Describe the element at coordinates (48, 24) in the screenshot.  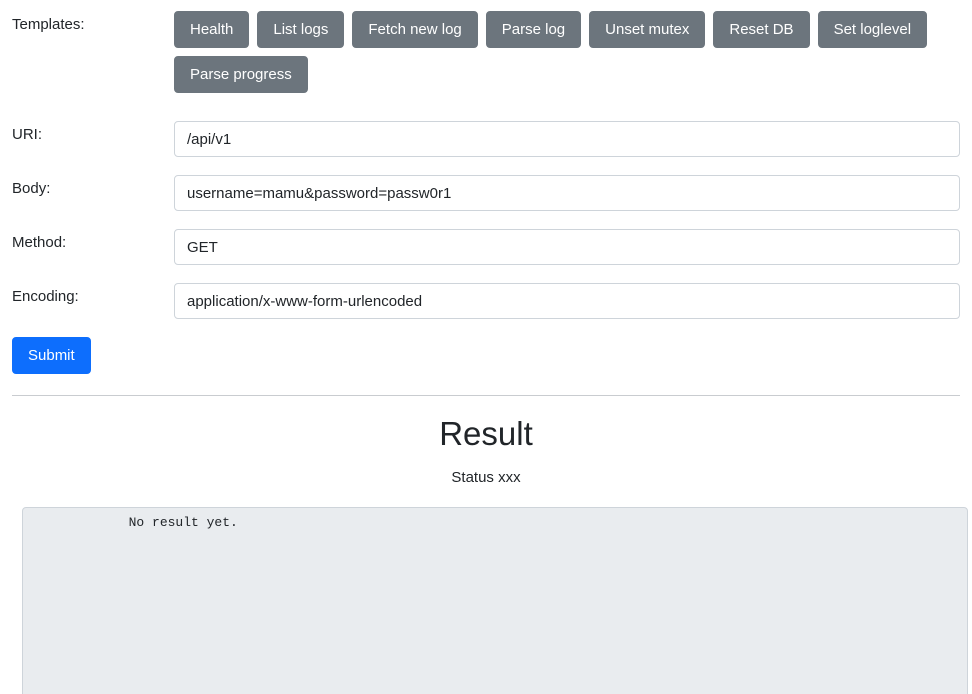
I see `templates-label: Templates:` at that location.